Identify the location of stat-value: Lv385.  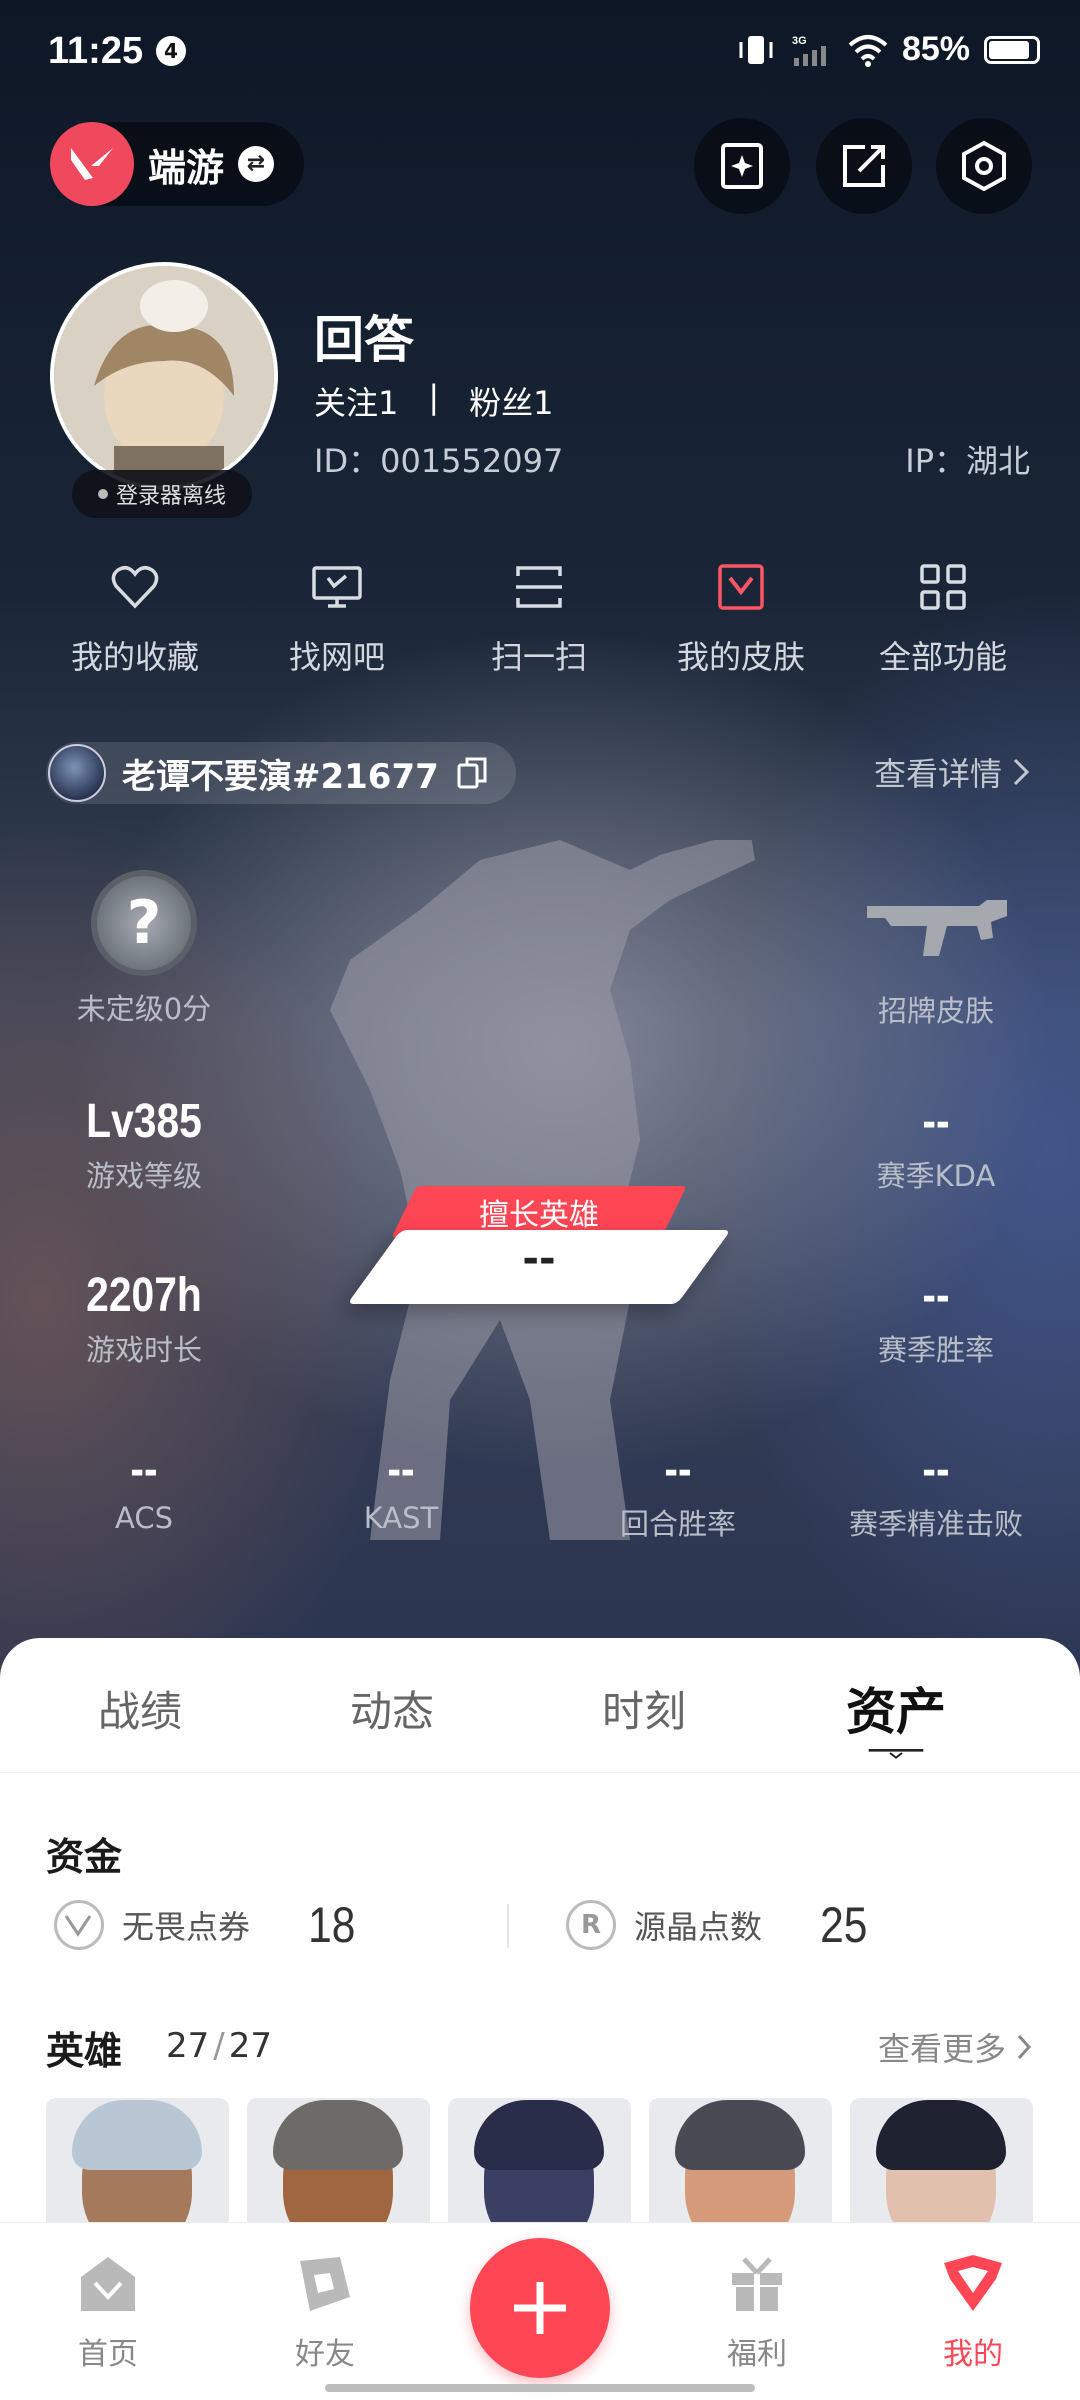
(144, 1121).